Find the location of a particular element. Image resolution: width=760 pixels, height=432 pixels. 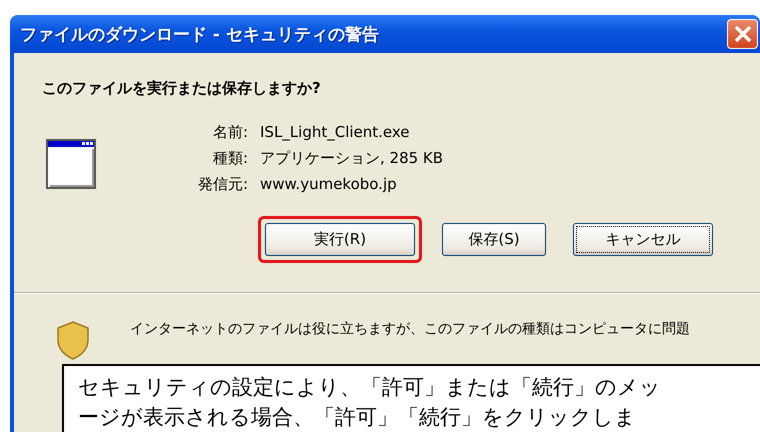

field-value: www.yumekobo.jp is located at coordinates (329, 184).